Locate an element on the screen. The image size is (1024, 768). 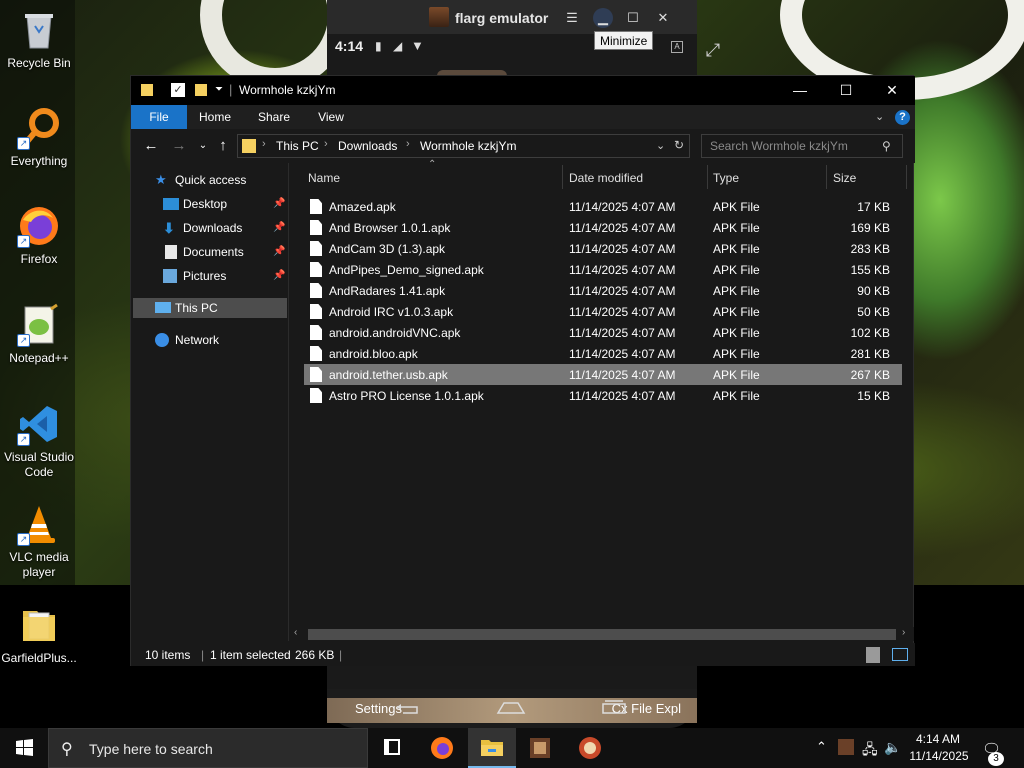
volume-muted-icon: 🔈 is located at coordinates (892, 747).